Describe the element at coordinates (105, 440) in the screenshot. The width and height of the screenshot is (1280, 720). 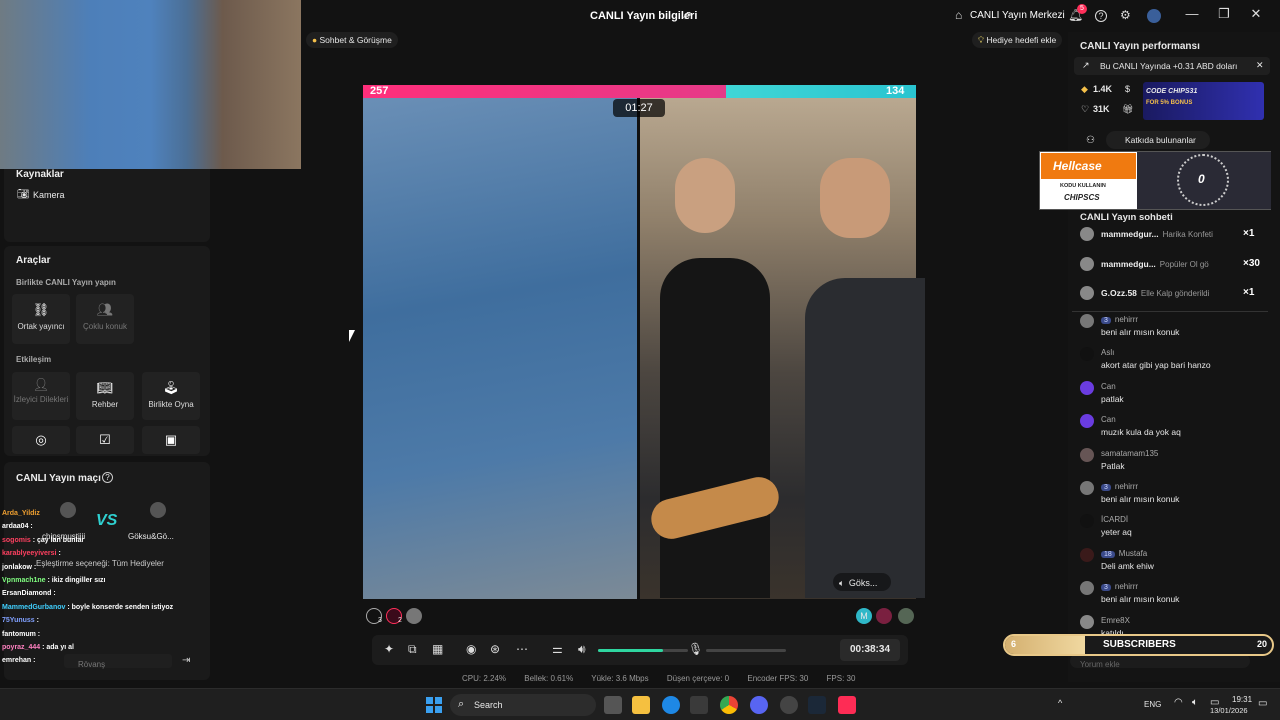
I see `tool-extra-2: ☑` at that location.